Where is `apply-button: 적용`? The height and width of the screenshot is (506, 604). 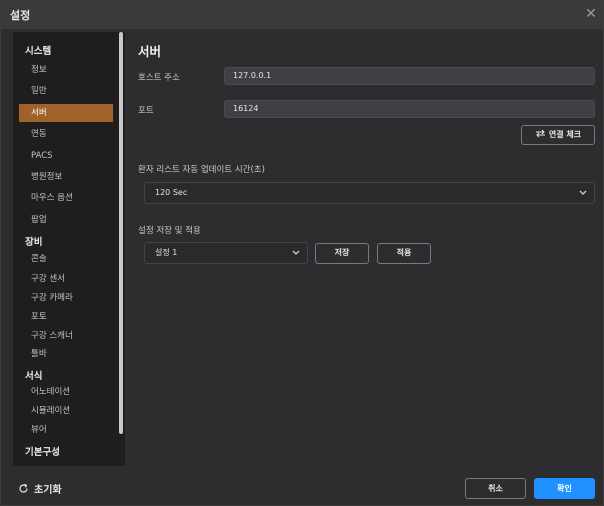
apply-button: 적용 is located at coordinates (404, 253).